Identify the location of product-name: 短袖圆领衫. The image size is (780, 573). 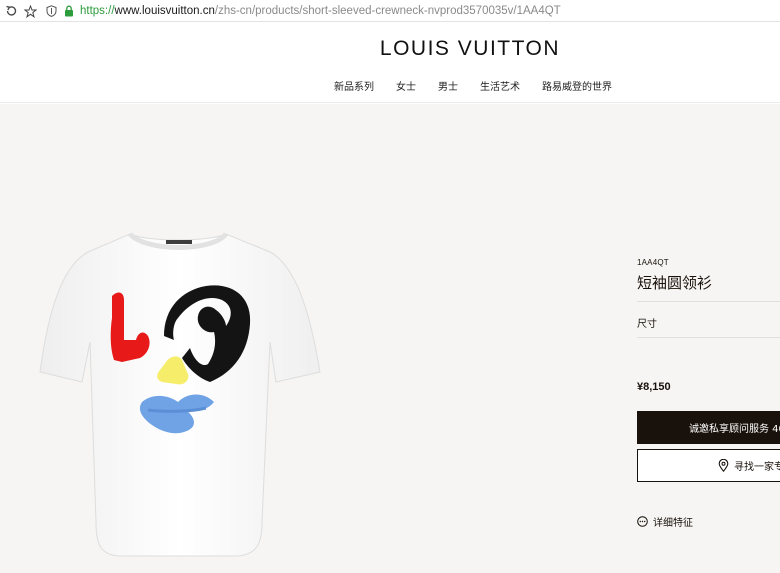
(675, 283).